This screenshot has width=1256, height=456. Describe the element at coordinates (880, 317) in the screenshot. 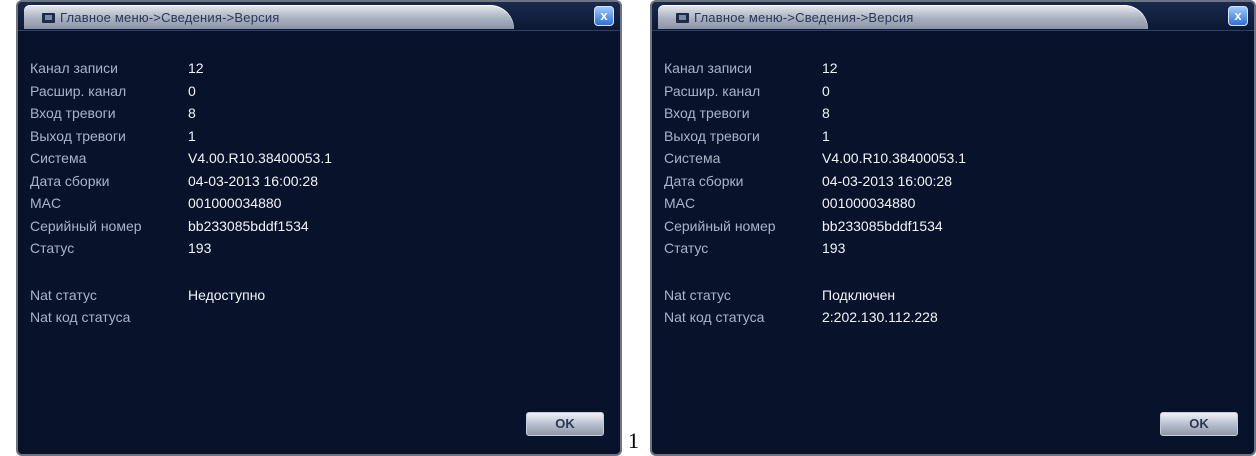

I see `nat-code-value: 2:202.130.112.228` at that location.